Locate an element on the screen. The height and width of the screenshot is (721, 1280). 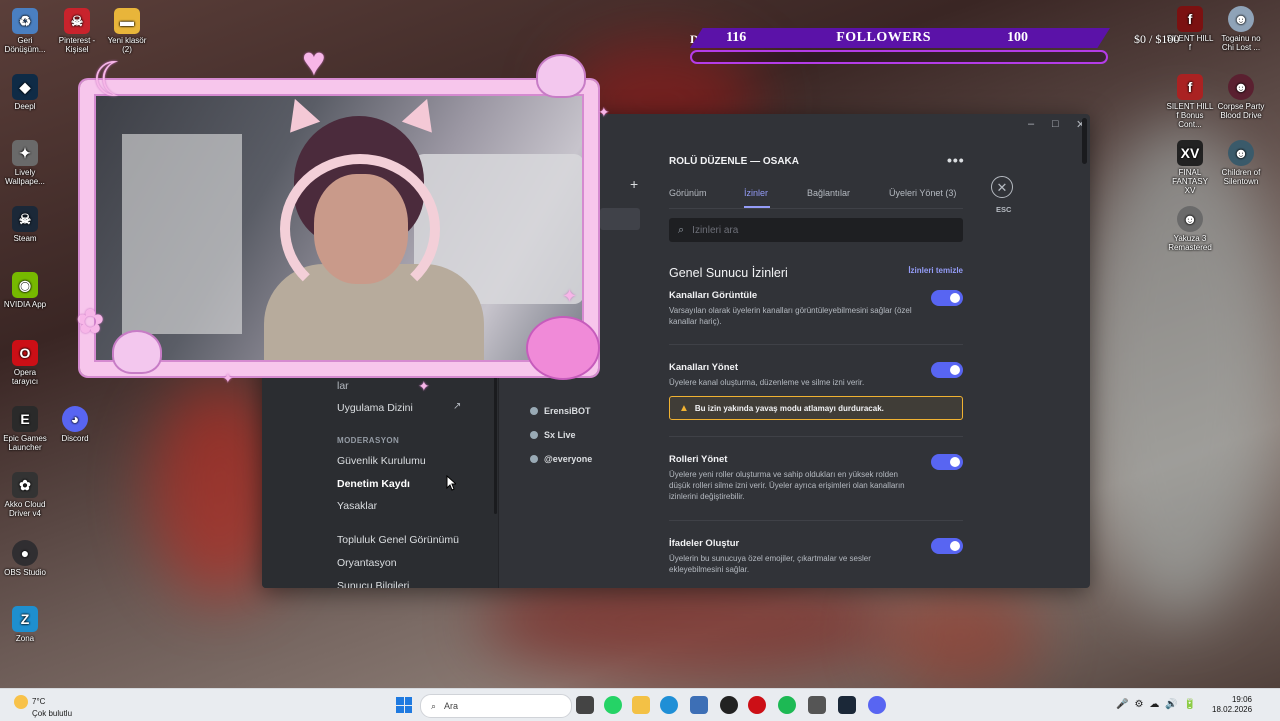
desktop-icon-deepl: ◆ Deepl is located at coordinates (25, 92).